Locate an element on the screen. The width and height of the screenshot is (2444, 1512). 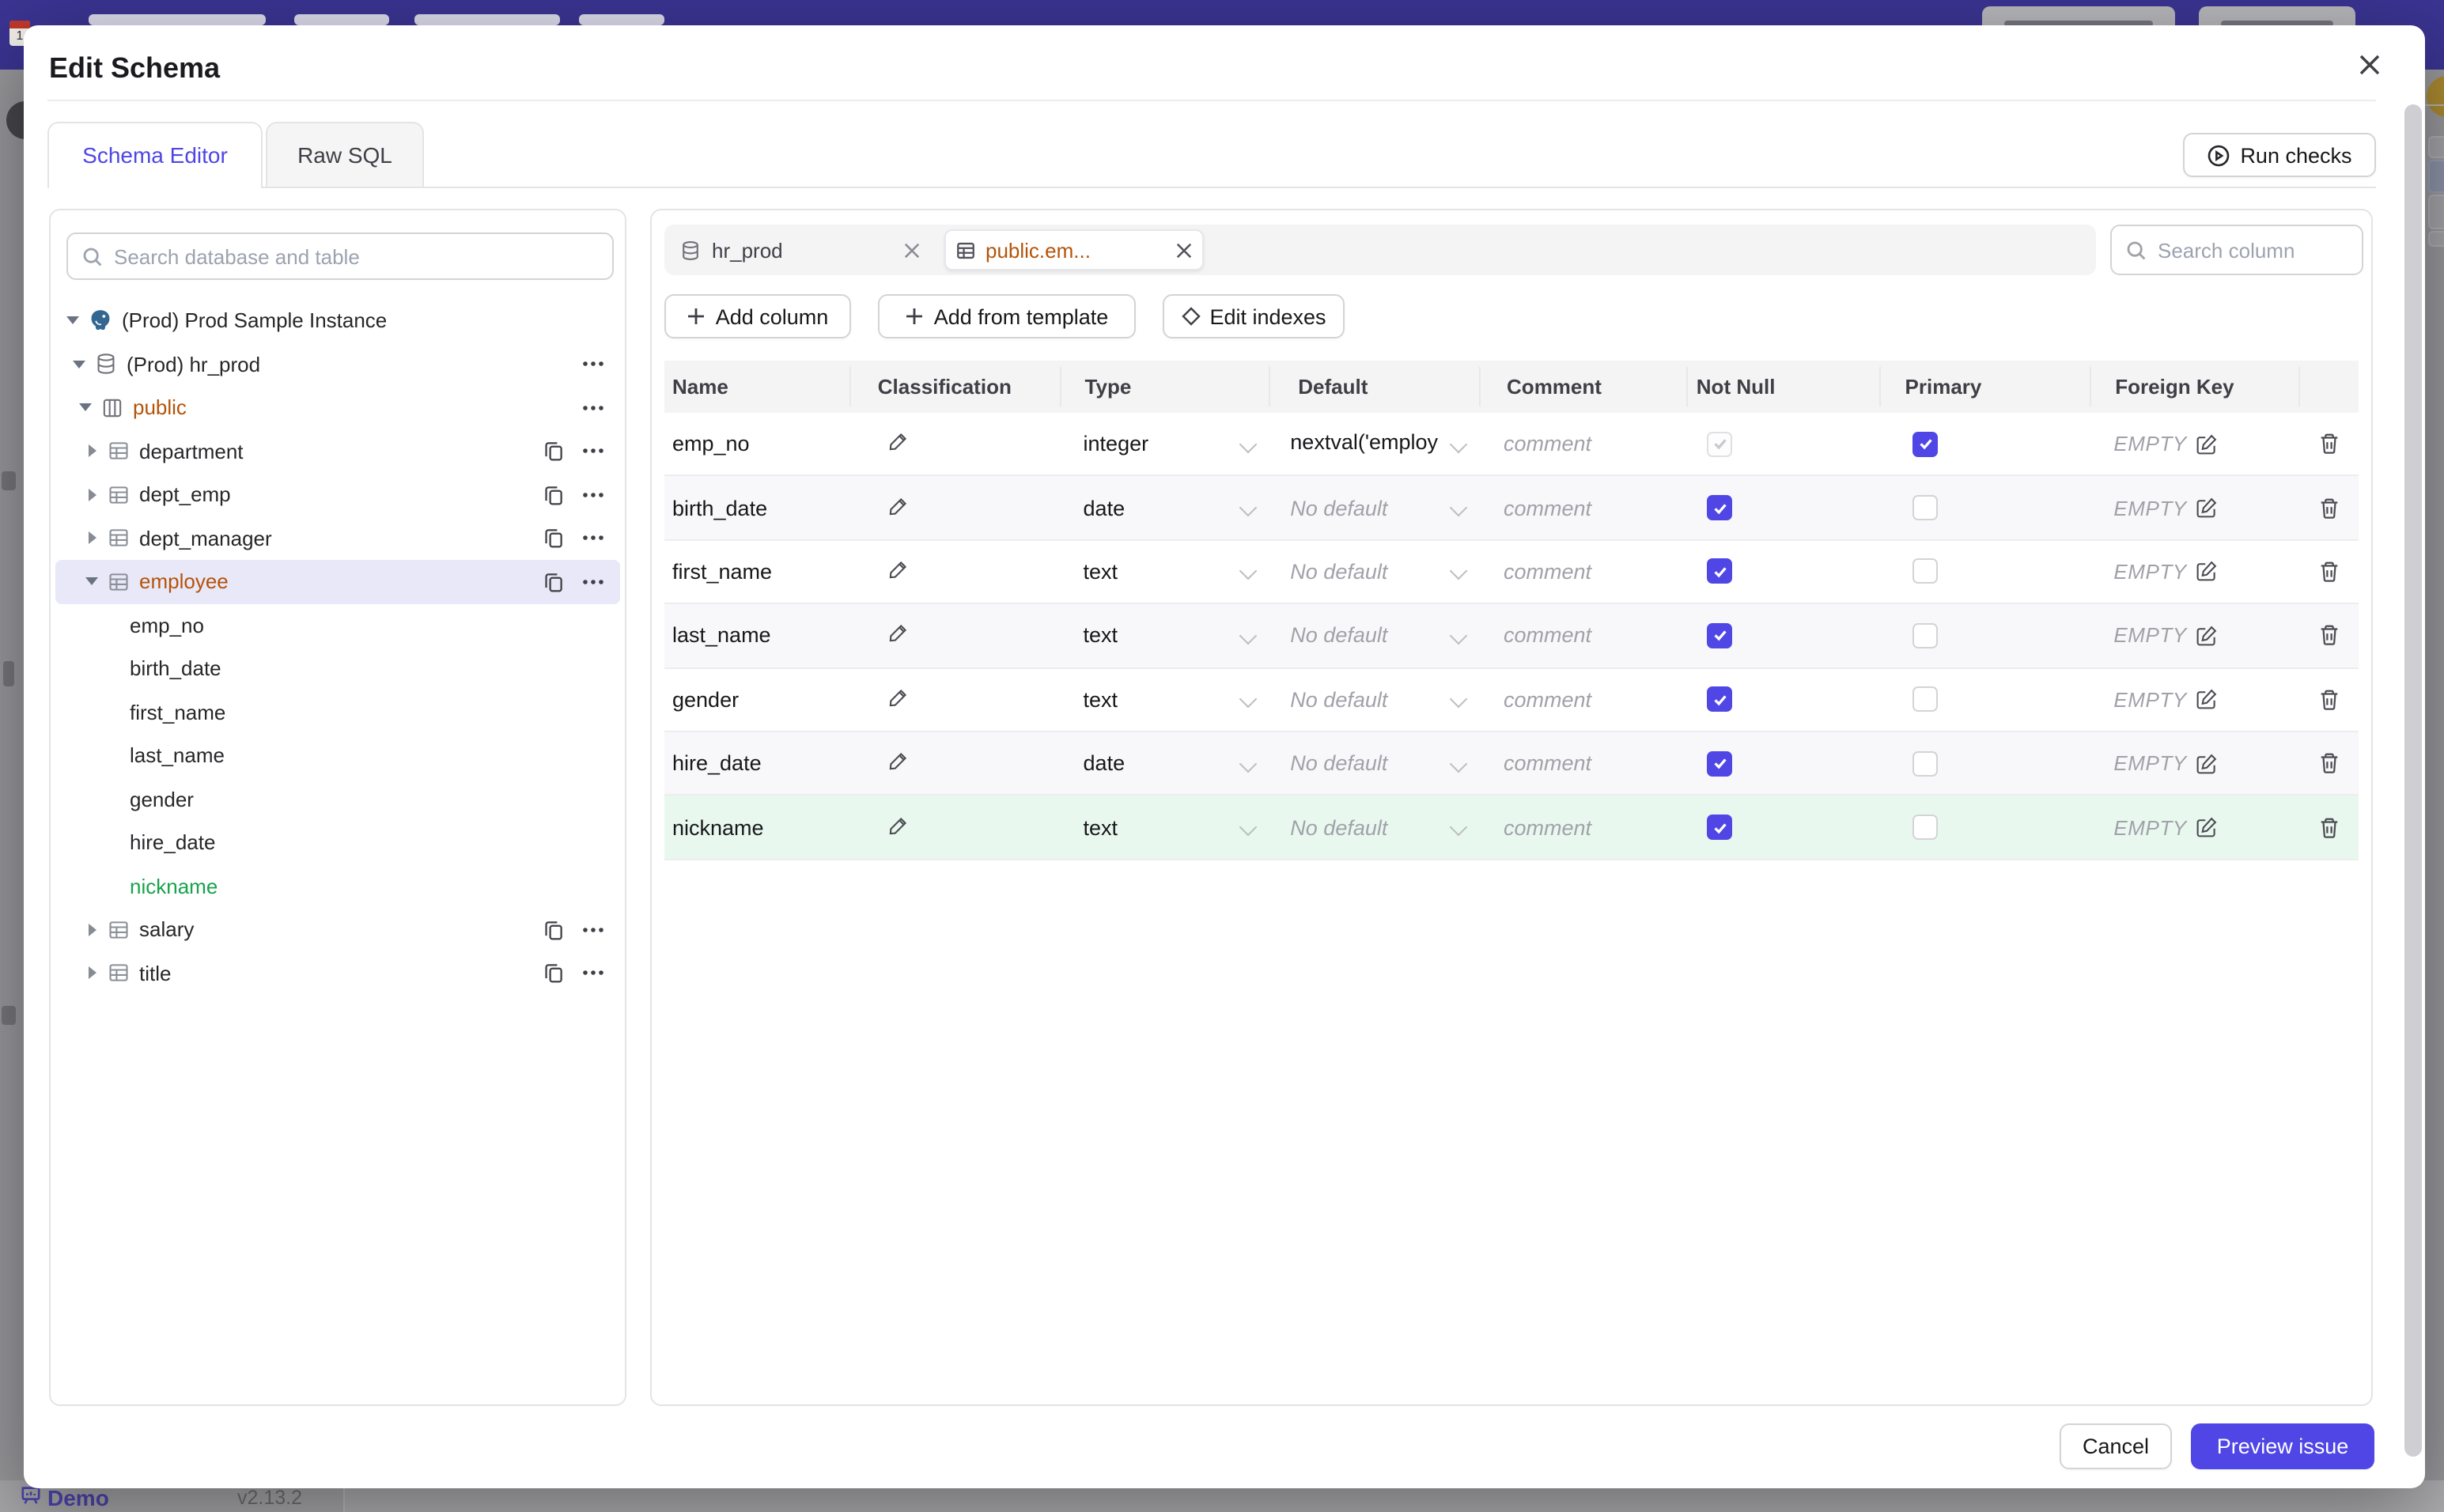
tree-item-column-new: nickname is located at coordinates (338, 886).